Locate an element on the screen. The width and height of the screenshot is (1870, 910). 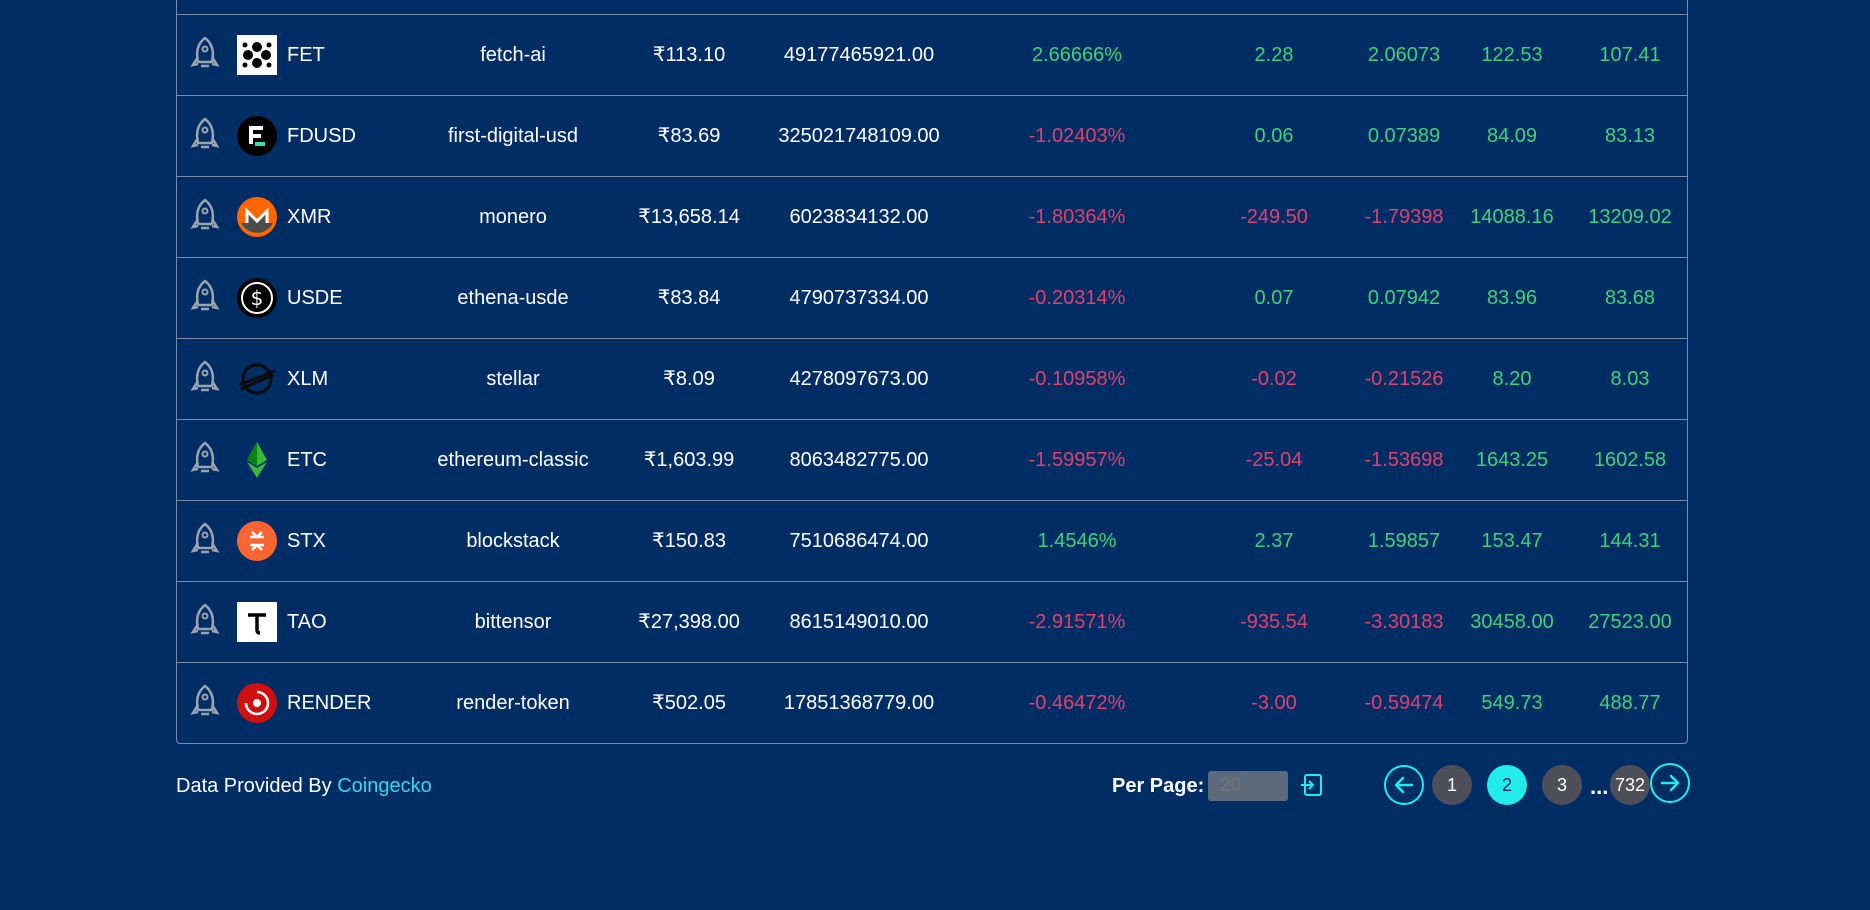
market-cap: 7510686474.00 is located at coordinates (859, 541).